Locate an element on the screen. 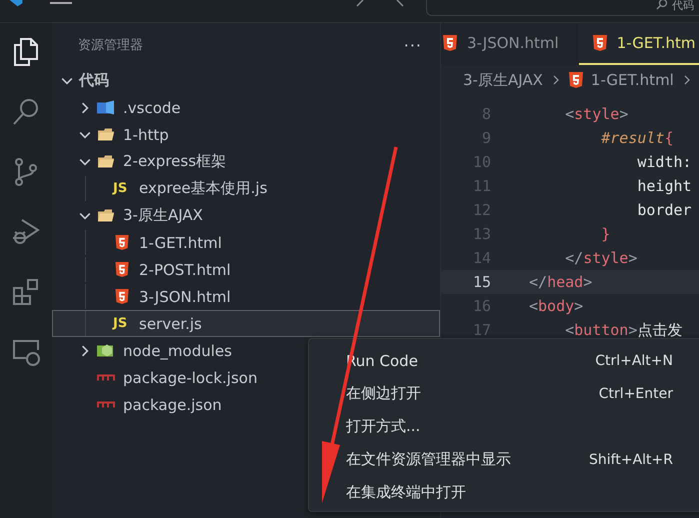 The image size is (699, 518). file-tree-item: 3-JSON.html is located at coordinates (246, 296).